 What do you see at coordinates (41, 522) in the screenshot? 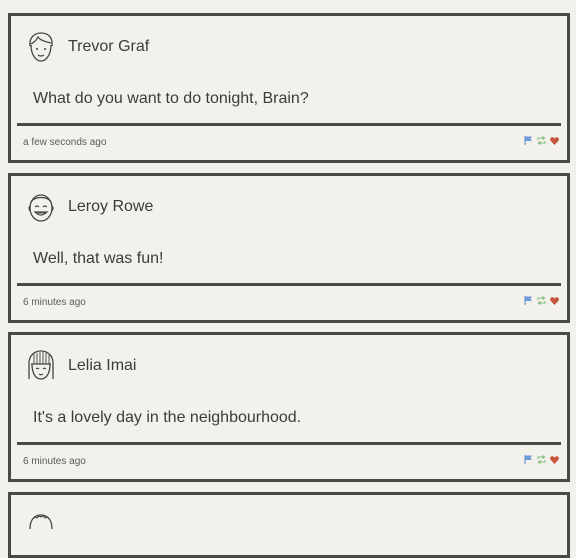
I see `avatar-icon` at bounding box center [41, 522].